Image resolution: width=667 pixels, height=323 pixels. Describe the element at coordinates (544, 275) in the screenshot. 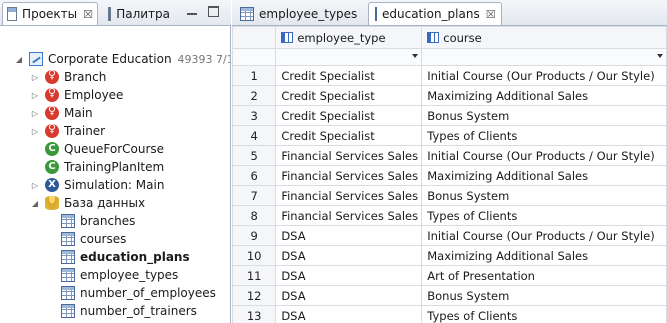

I see `course-cell: Art of Presentation` at that location.